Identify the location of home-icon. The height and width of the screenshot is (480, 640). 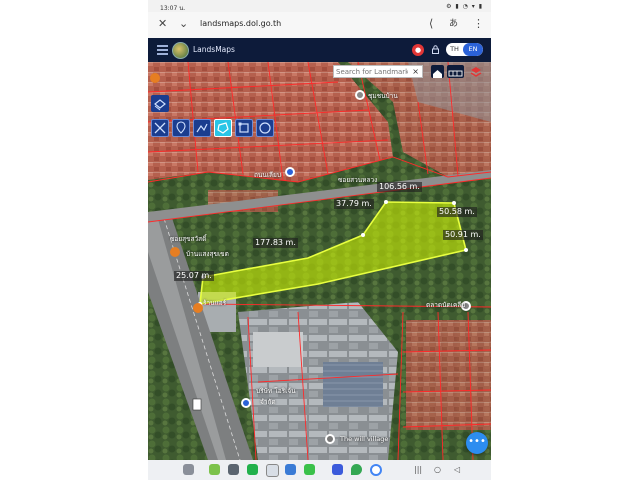
(437, 74).